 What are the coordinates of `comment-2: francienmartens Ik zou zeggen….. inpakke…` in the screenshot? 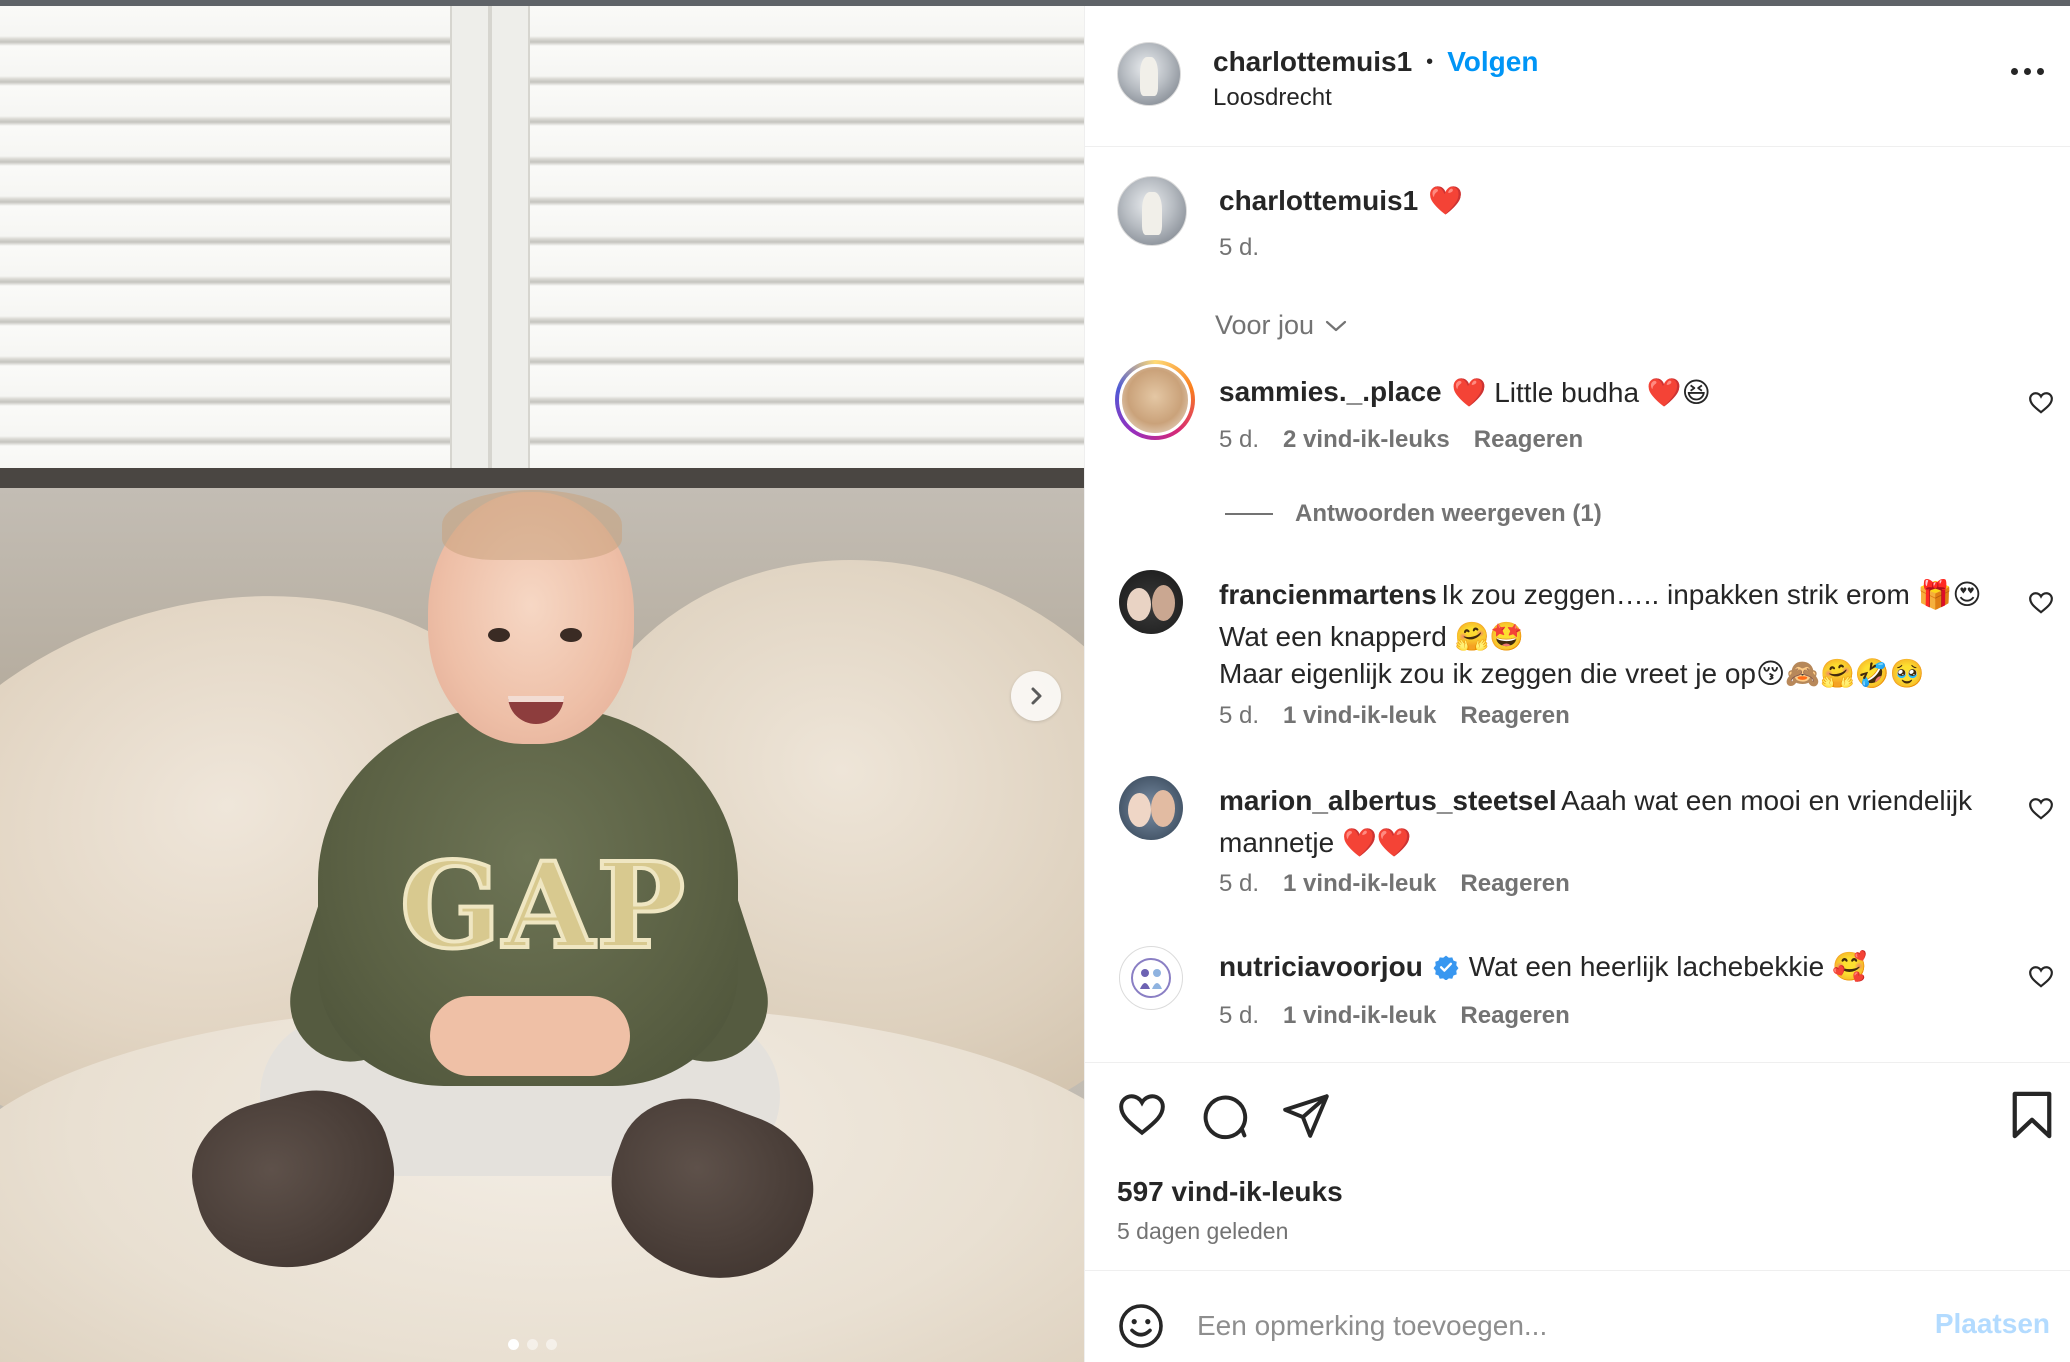 It's located at (1624, 634).